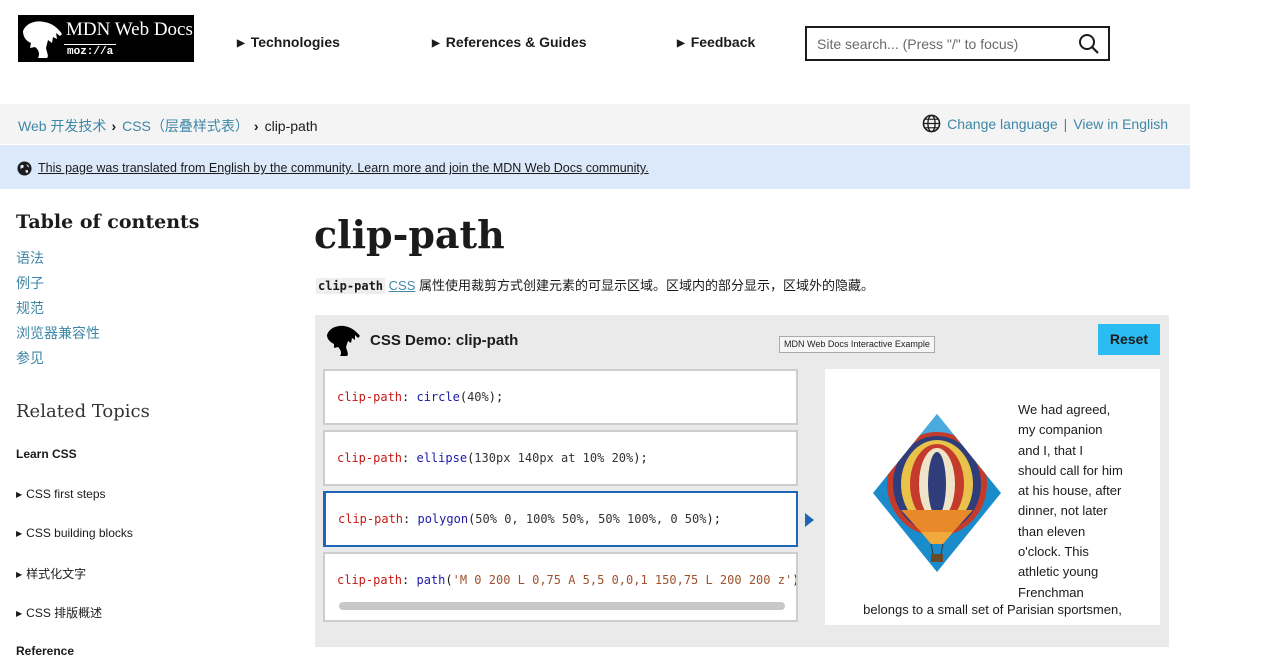  What do you see at coordinates (444, 340) in the screenshot?
I see `demo-title: CSS Demo: clip-path` at bounding box center [444, 340].